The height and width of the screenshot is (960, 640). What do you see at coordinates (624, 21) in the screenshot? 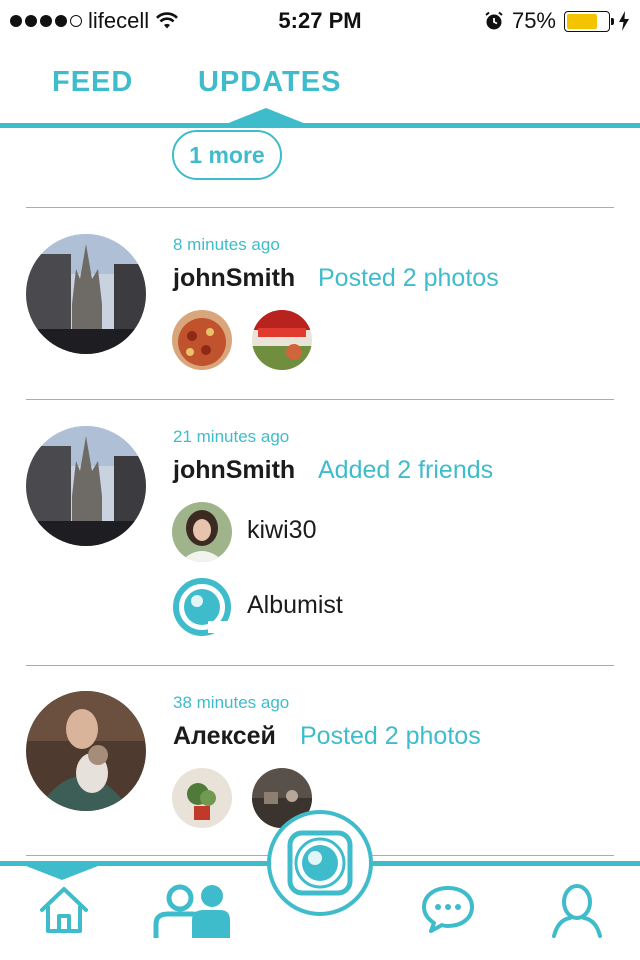
I see `charging-icon` at bounding box center [624, 21].